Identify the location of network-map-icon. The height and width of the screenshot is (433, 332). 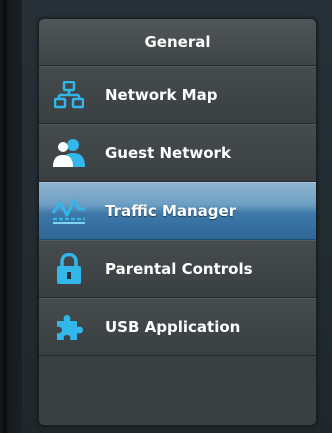
(69, 95).